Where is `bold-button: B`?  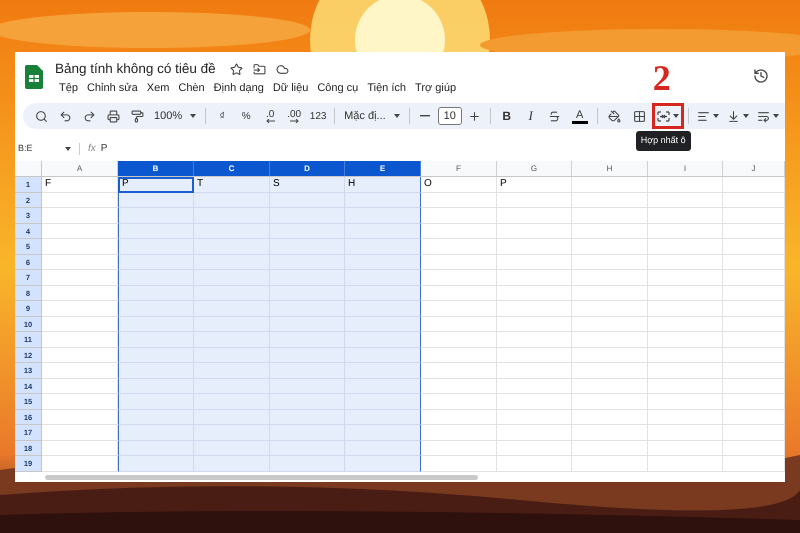
bold-button: B is located at coordinates (506, 116).